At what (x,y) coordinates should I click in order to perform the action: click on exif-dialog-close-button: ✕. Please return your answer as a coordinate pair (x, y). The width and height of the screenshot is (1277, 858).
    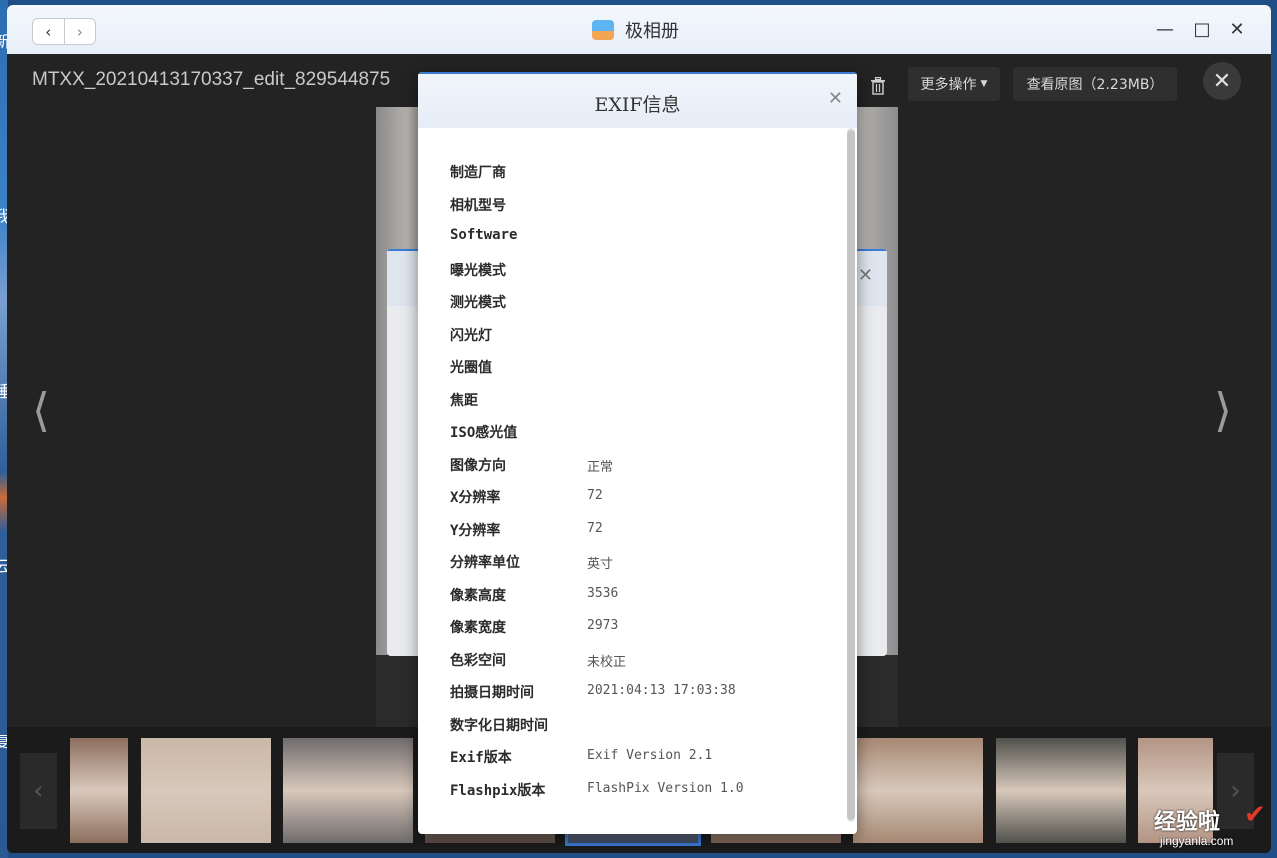
    Looking at the image, I should click on (835, 98).